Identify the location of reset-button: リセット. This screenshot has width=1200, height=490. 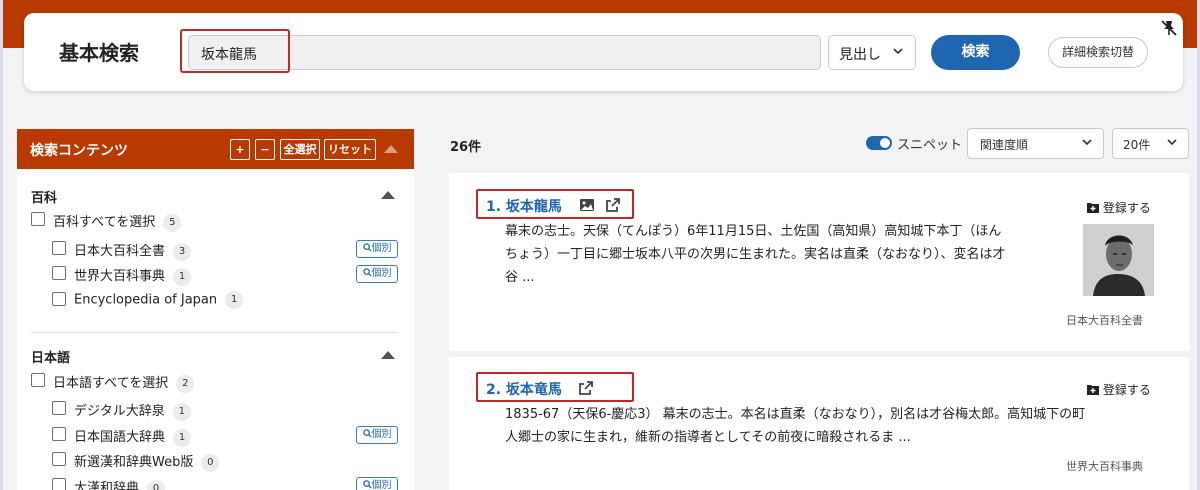
(350, 149).